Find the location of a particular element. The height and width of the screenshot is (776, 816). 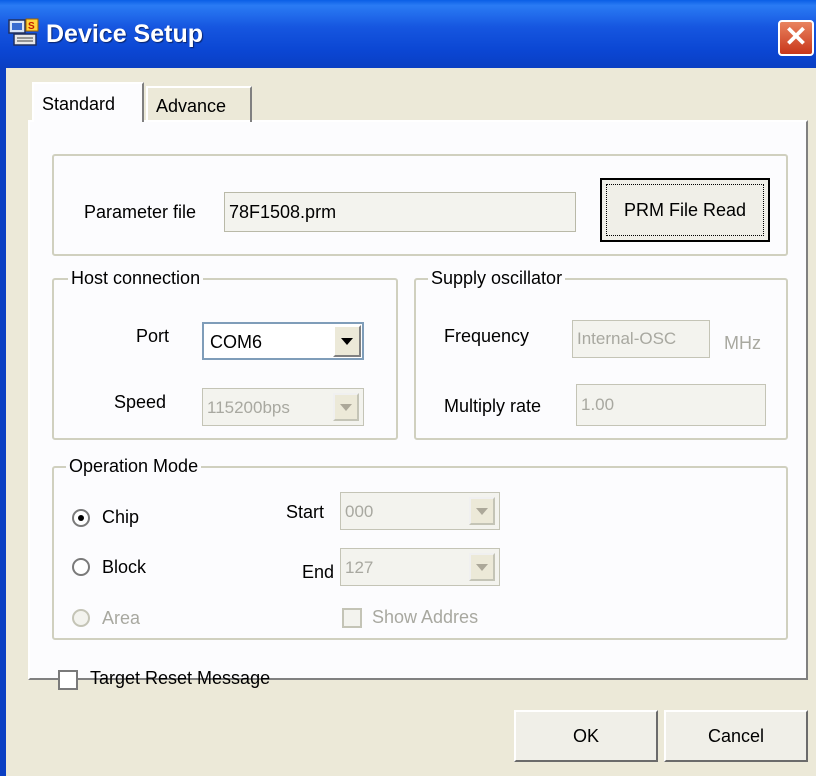

speed-value: 115200bps is located at coordinates (248, 407).